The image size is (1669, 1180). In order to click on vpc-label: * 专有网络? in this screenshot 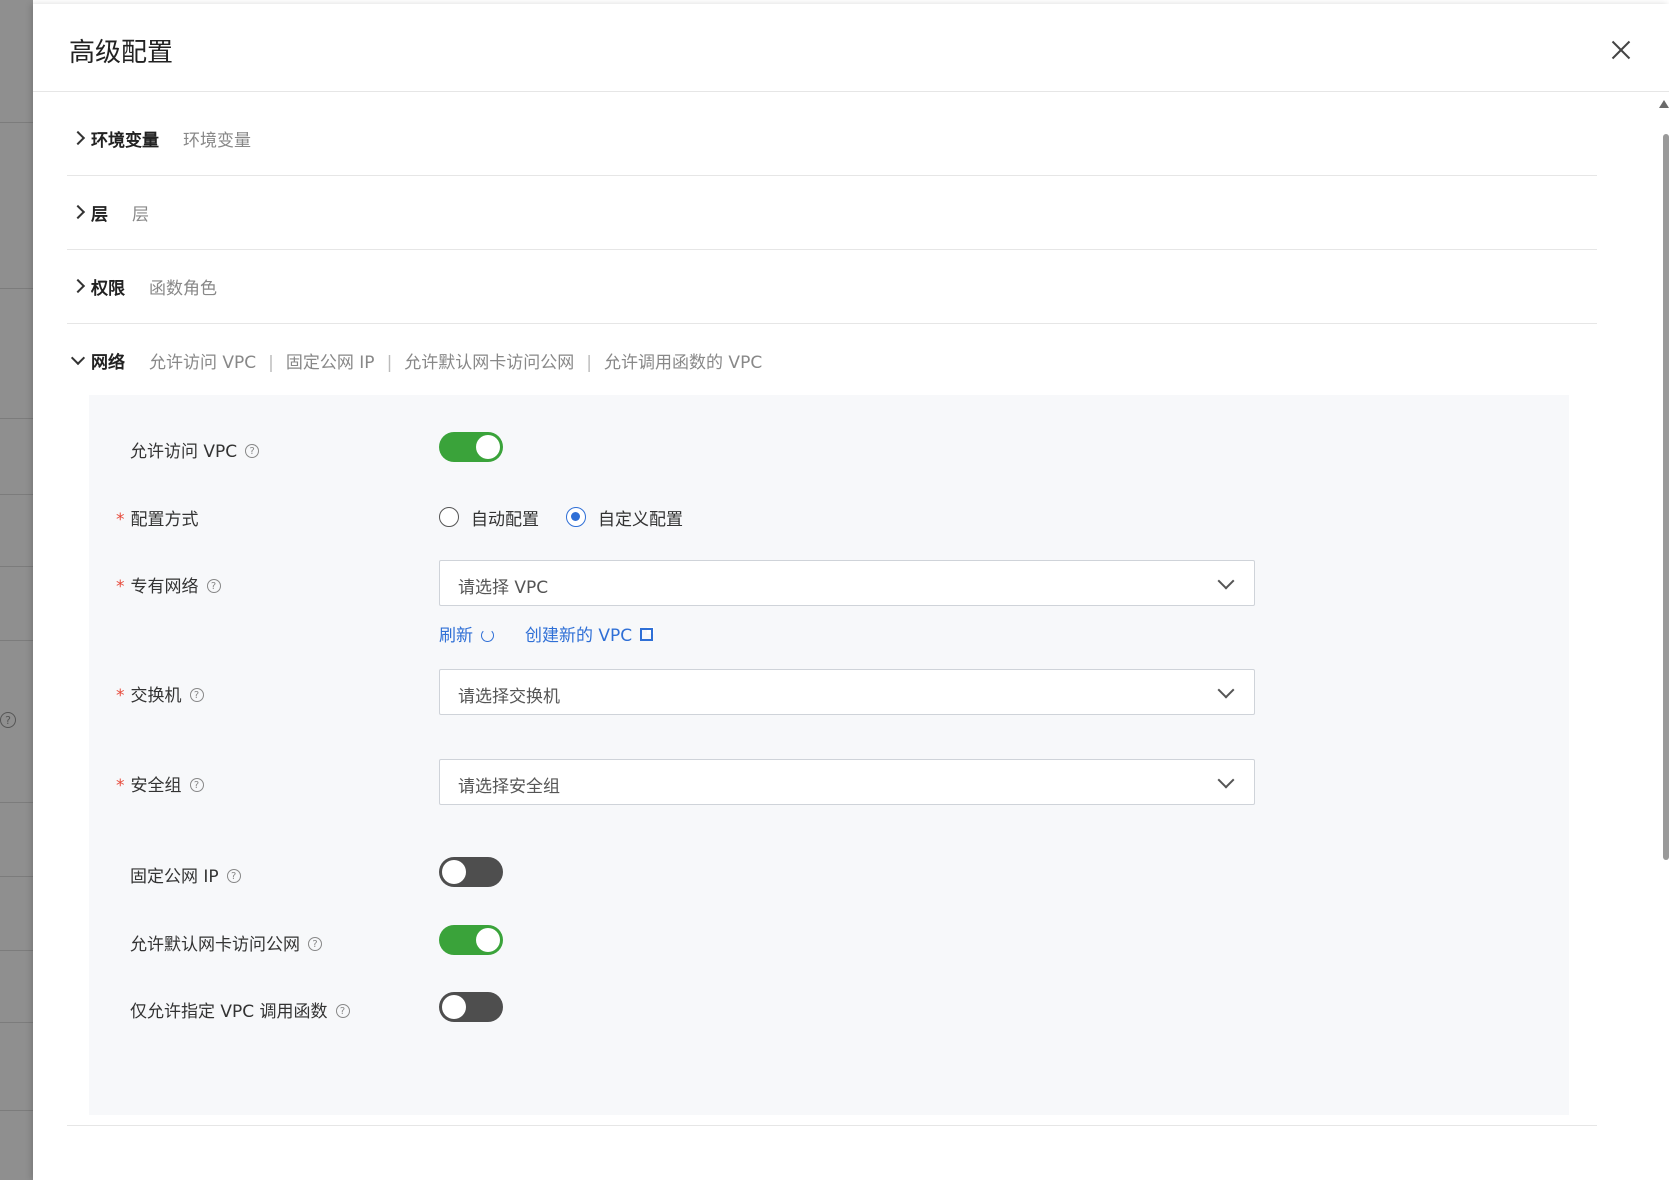, I will do `click(168, 584)`.